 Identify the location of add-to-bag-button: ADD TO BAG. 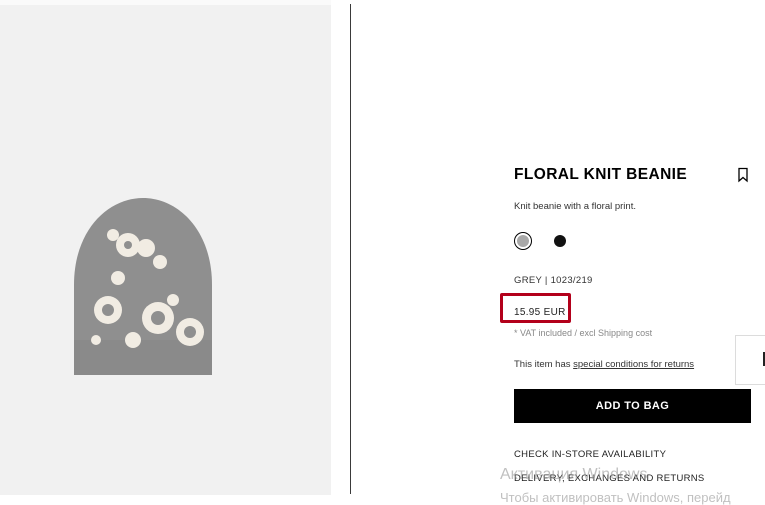
(632, 406).